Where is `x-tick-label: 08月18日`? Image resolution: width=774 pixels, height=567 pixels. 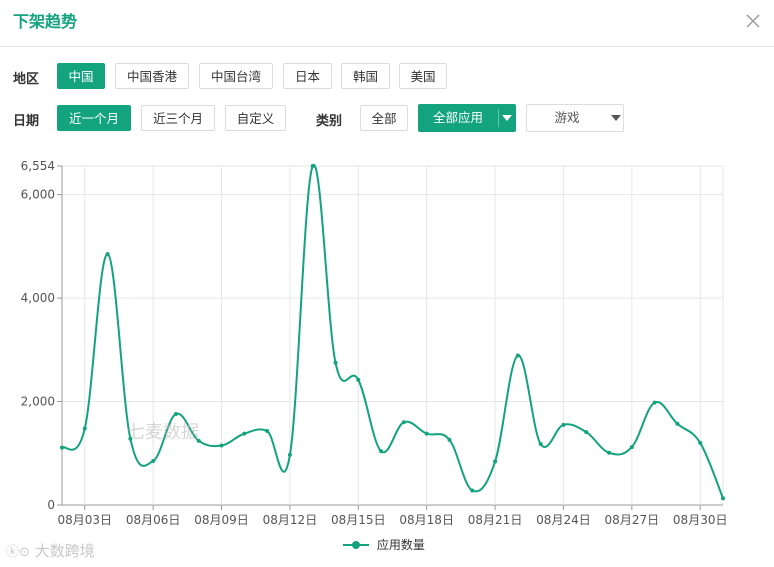 x-tick-label: 08月18日 is located at coordinates (426, 520).